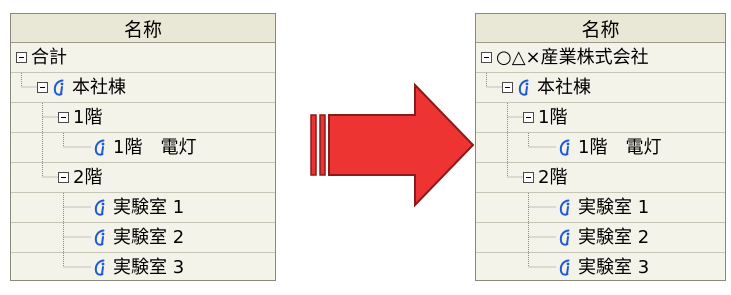  What do you see at coordinates (143, 58) in the screenshot?
I see `tree-row: 合計` at bounding box center [143, 58].